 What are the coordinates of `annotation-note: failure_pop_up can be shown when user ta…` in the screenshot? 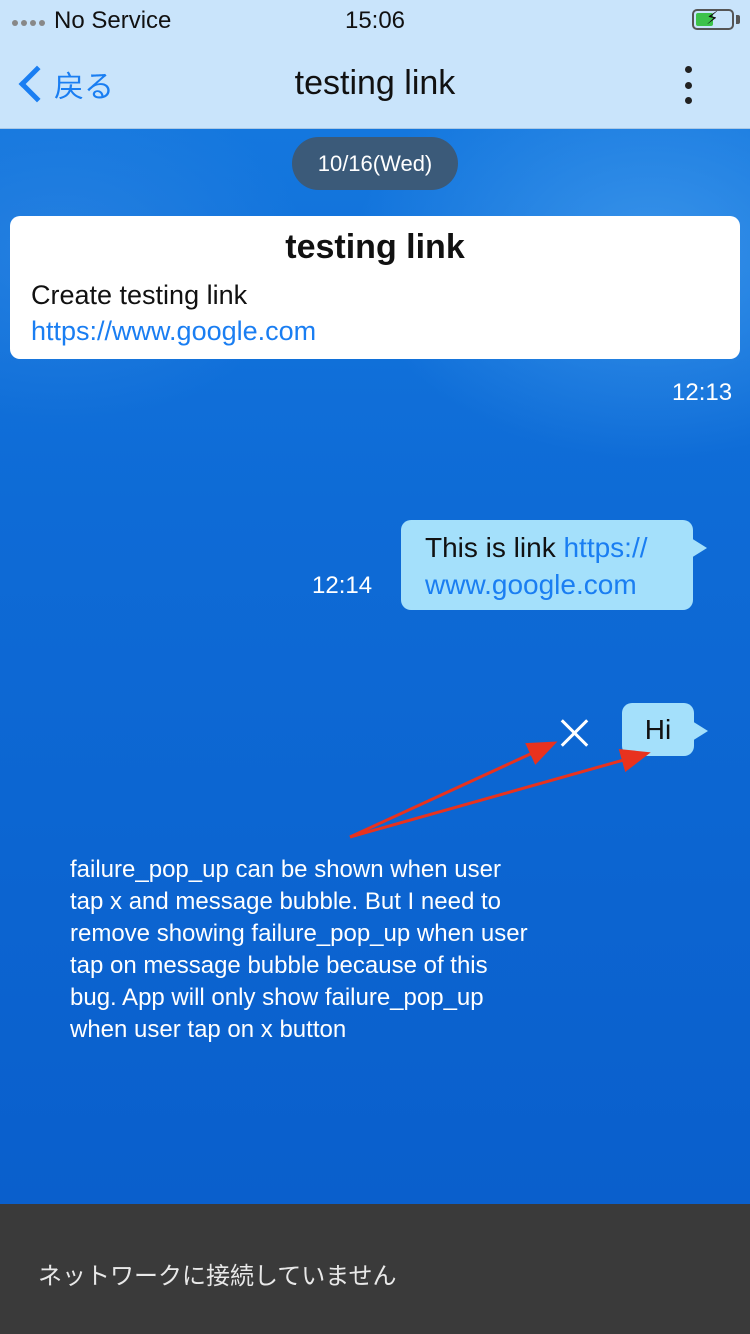 It's located at (299, 949).